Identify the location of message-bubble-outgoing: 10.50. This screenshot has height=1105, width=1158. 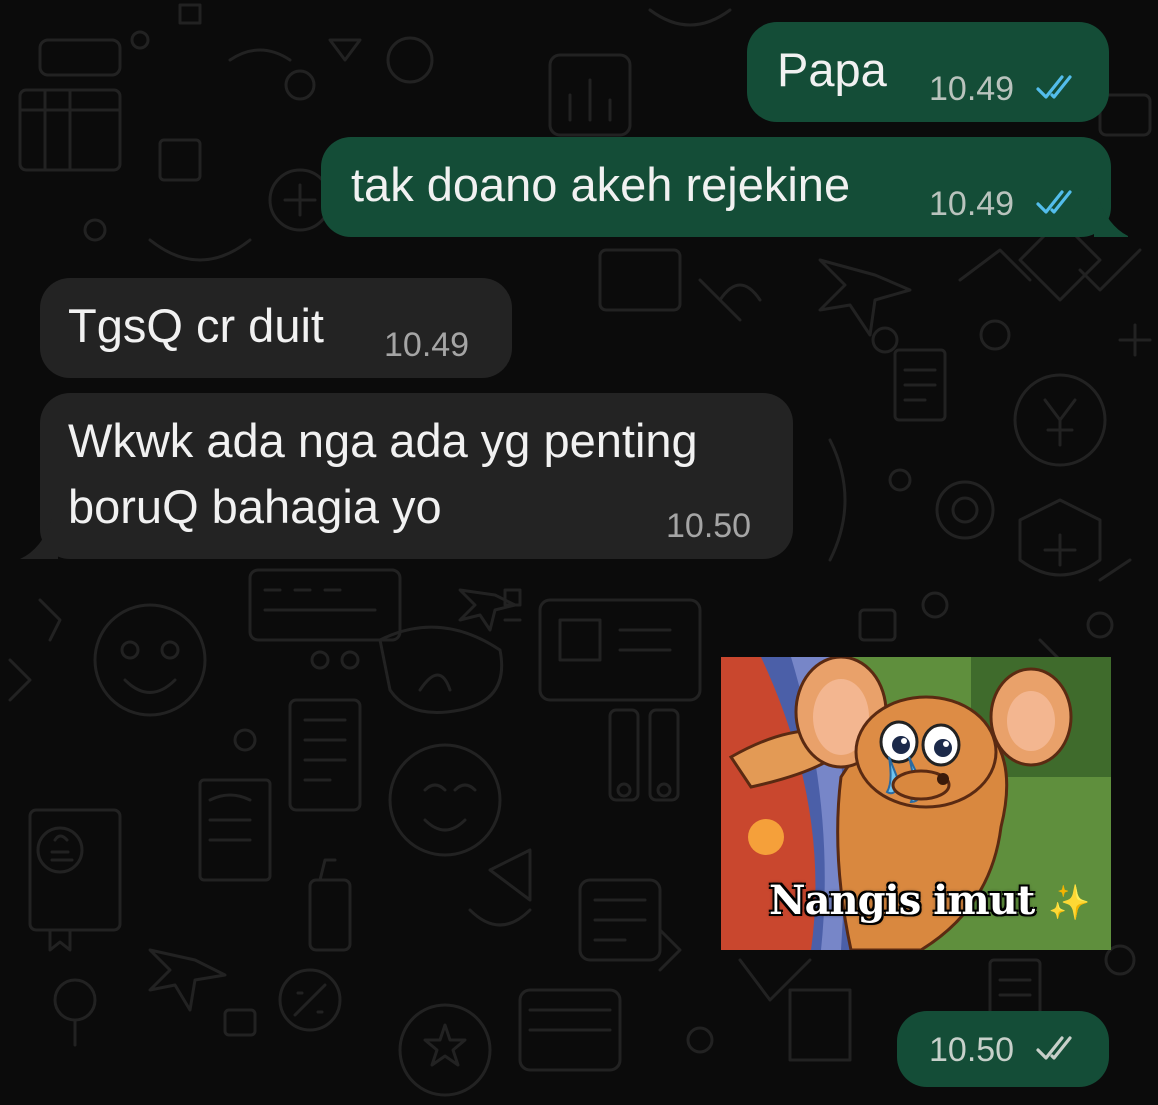
(1003, 1049).